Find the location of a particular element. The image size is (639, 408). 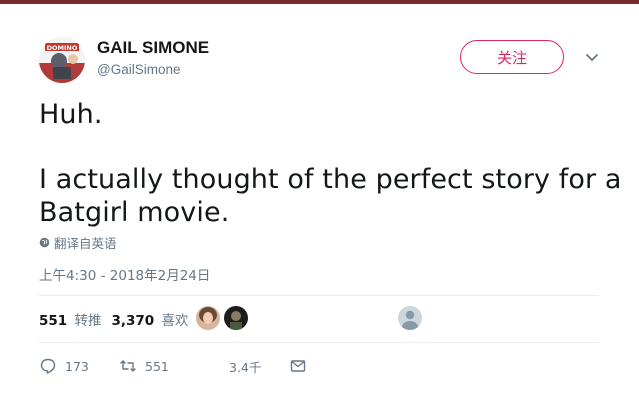

likes-stat: 3,370 喜欢 is located at coordinates (149, 319).